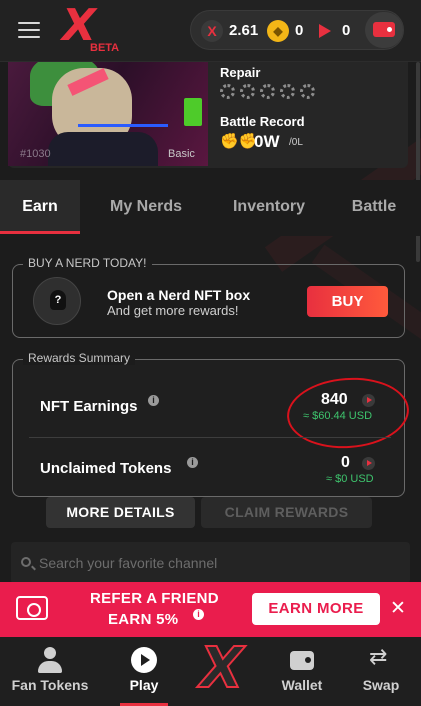 The image size is (421, 706). Describe the element at coordinates (40, 207) in the screenshot. I see `tab-earn: Earn` at that location.